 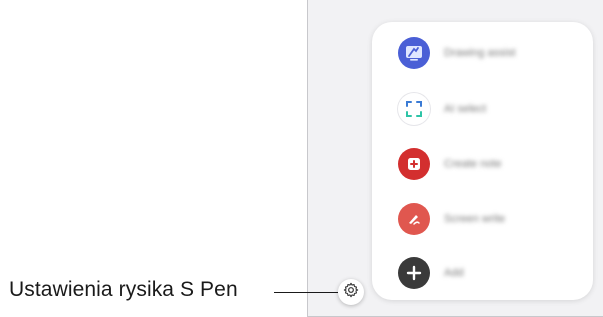 I want to click on menu-item-label: Add, so click(x=454, y=273).